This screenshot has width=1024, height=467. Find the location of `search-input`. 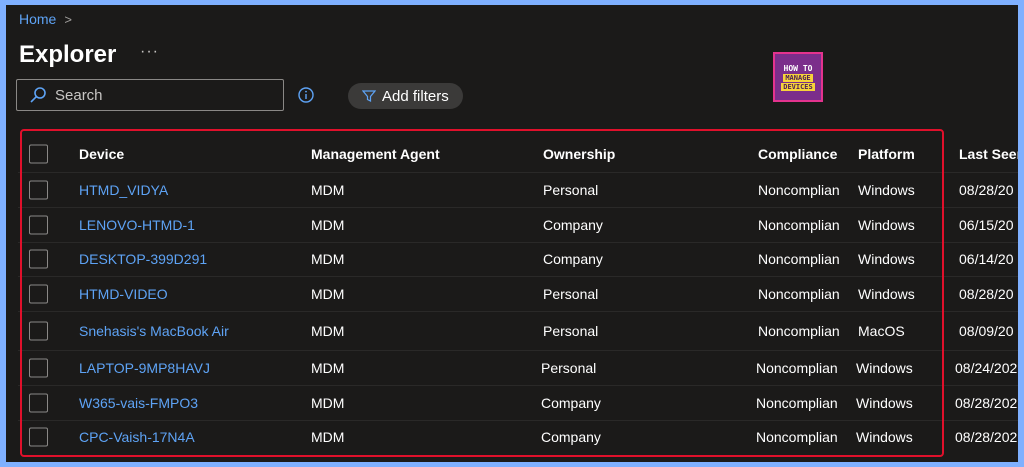

search-input is located at coordinates (165, 95).